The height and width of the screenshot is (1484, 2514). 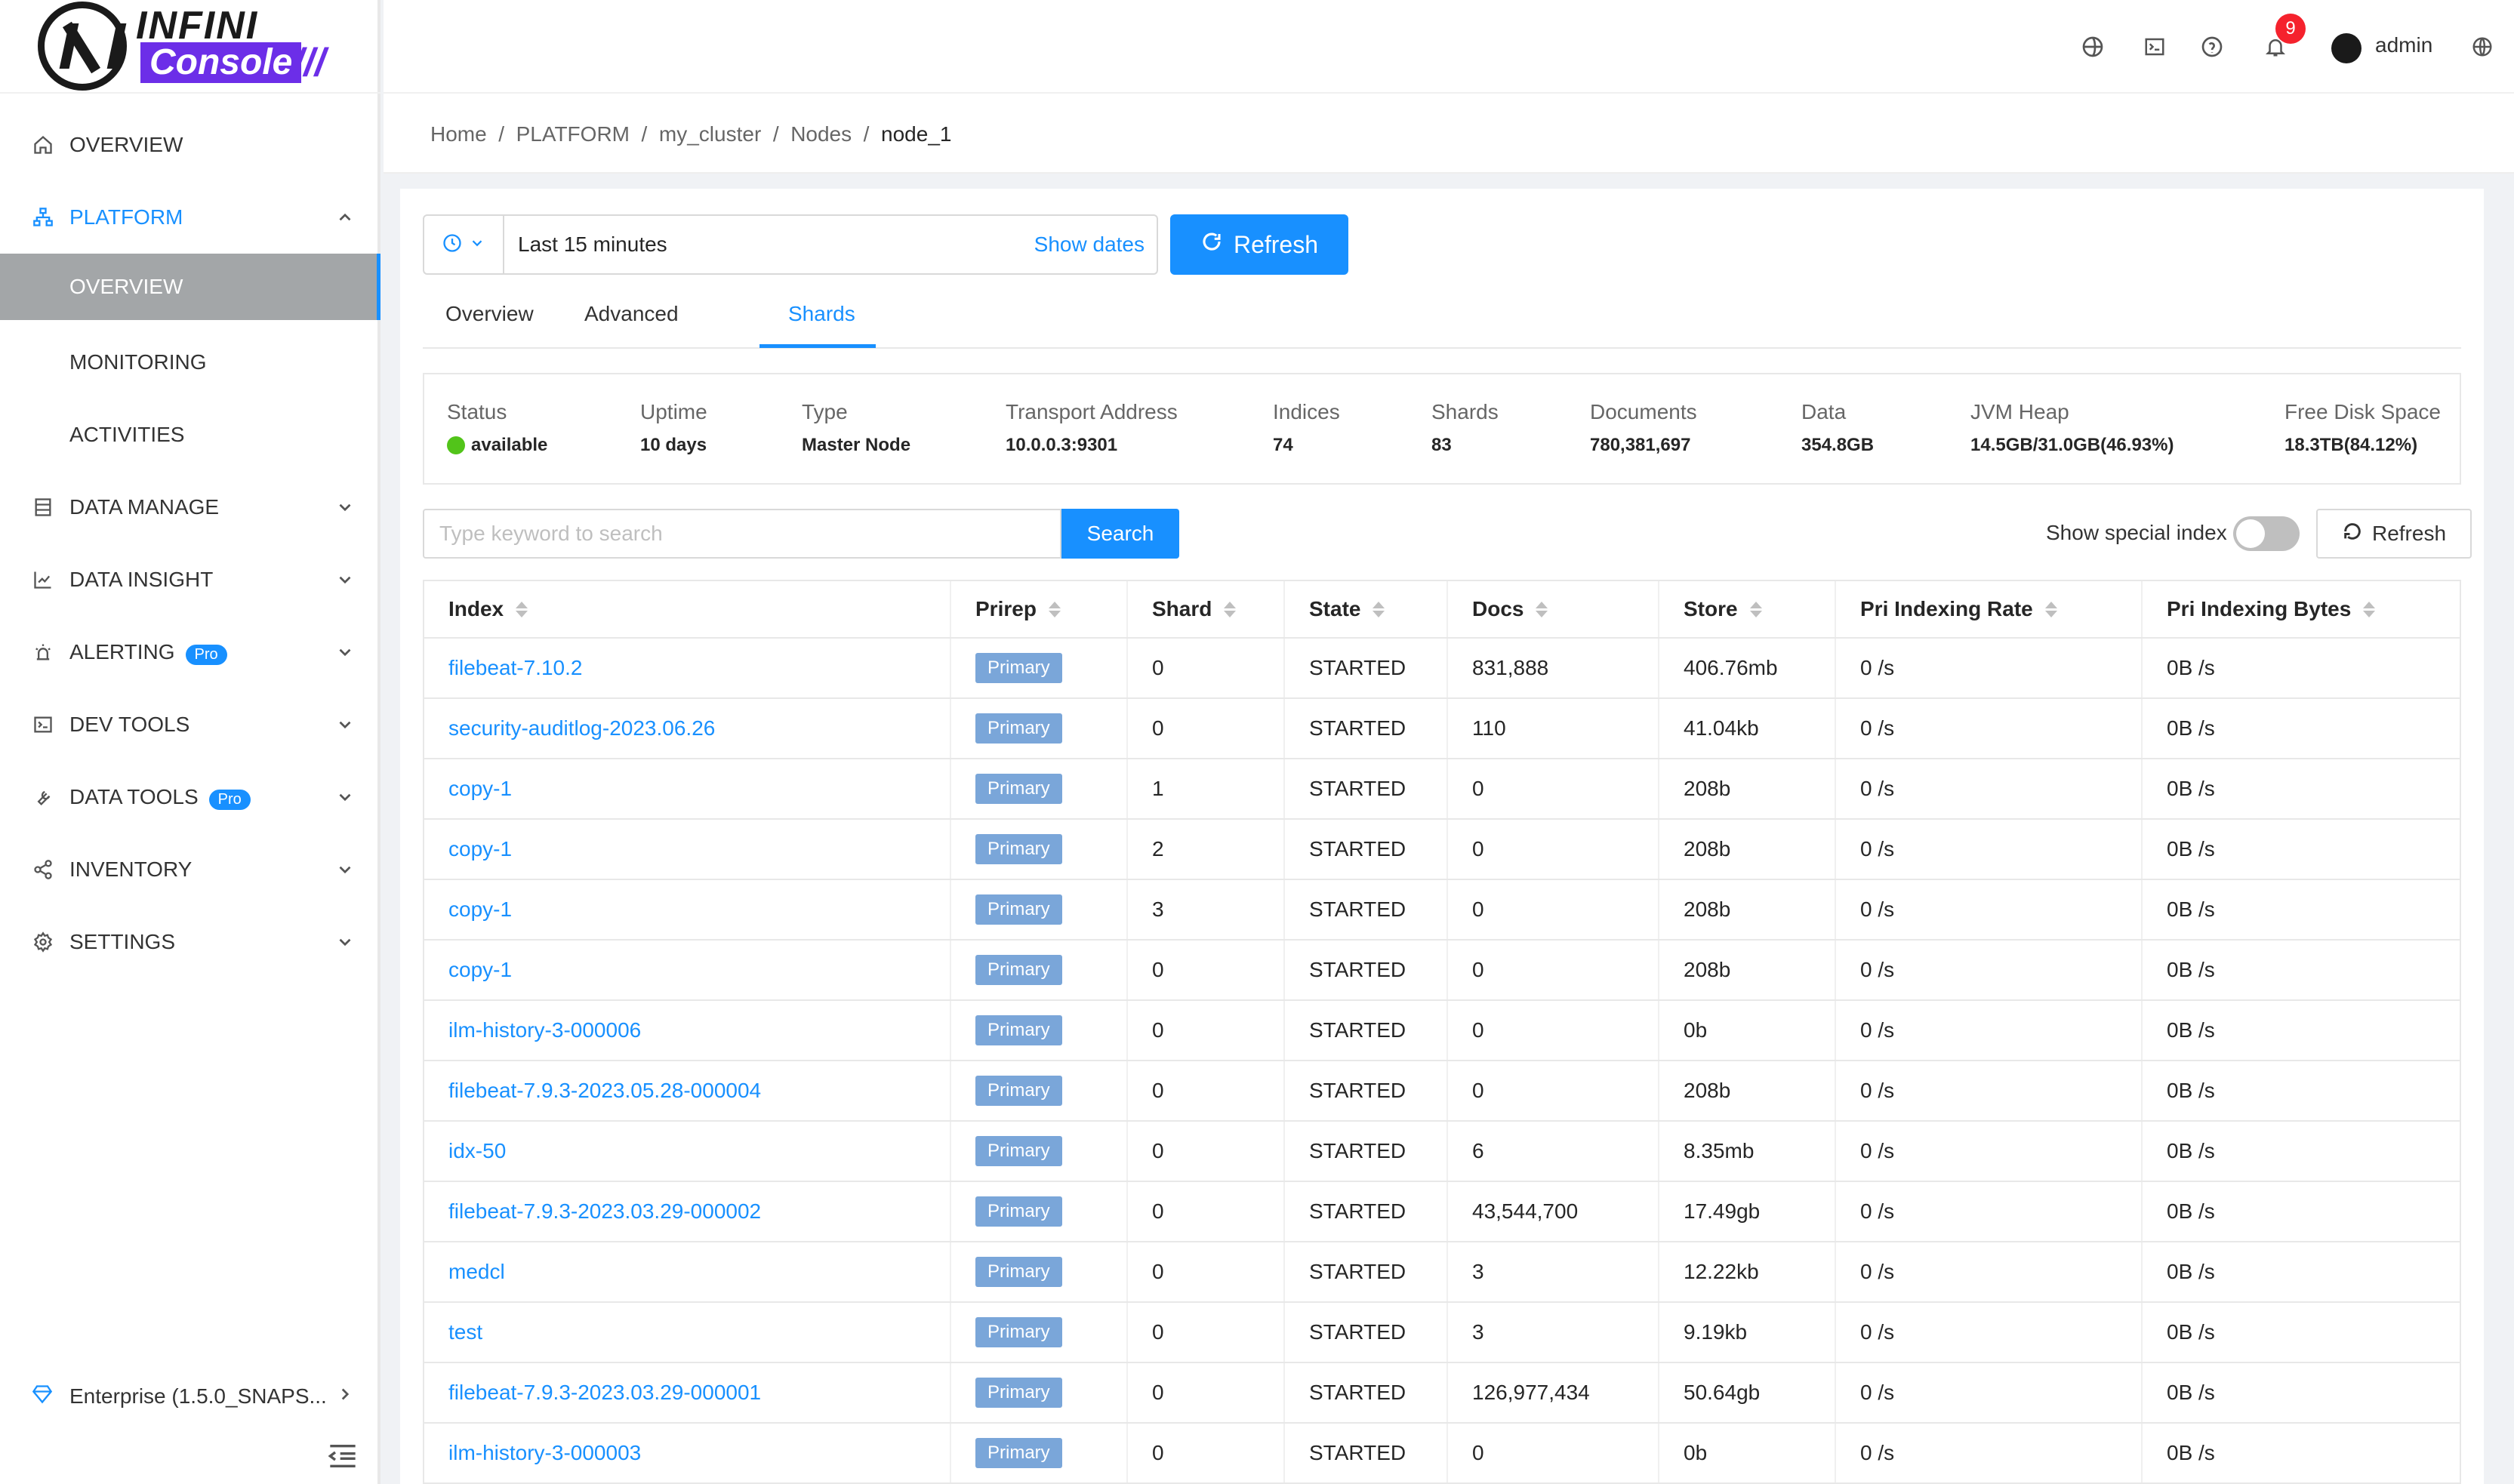 What do you see at coordinates (1089, 244) in the screenshot?
I see `show-dates-link: Show dates` at bounding box center [1089, 244].